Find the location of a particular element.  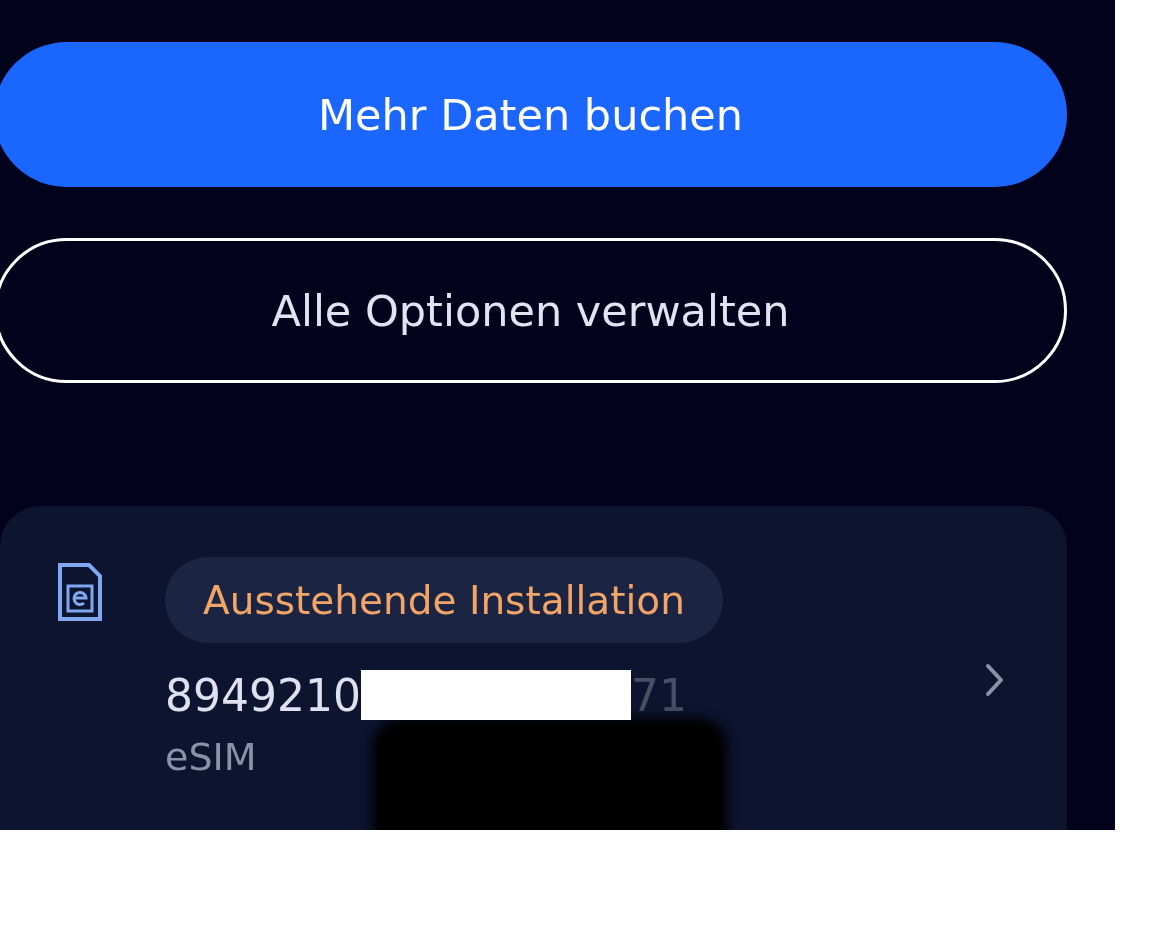

chevron-right-icon is located at coordinates (995, 680).